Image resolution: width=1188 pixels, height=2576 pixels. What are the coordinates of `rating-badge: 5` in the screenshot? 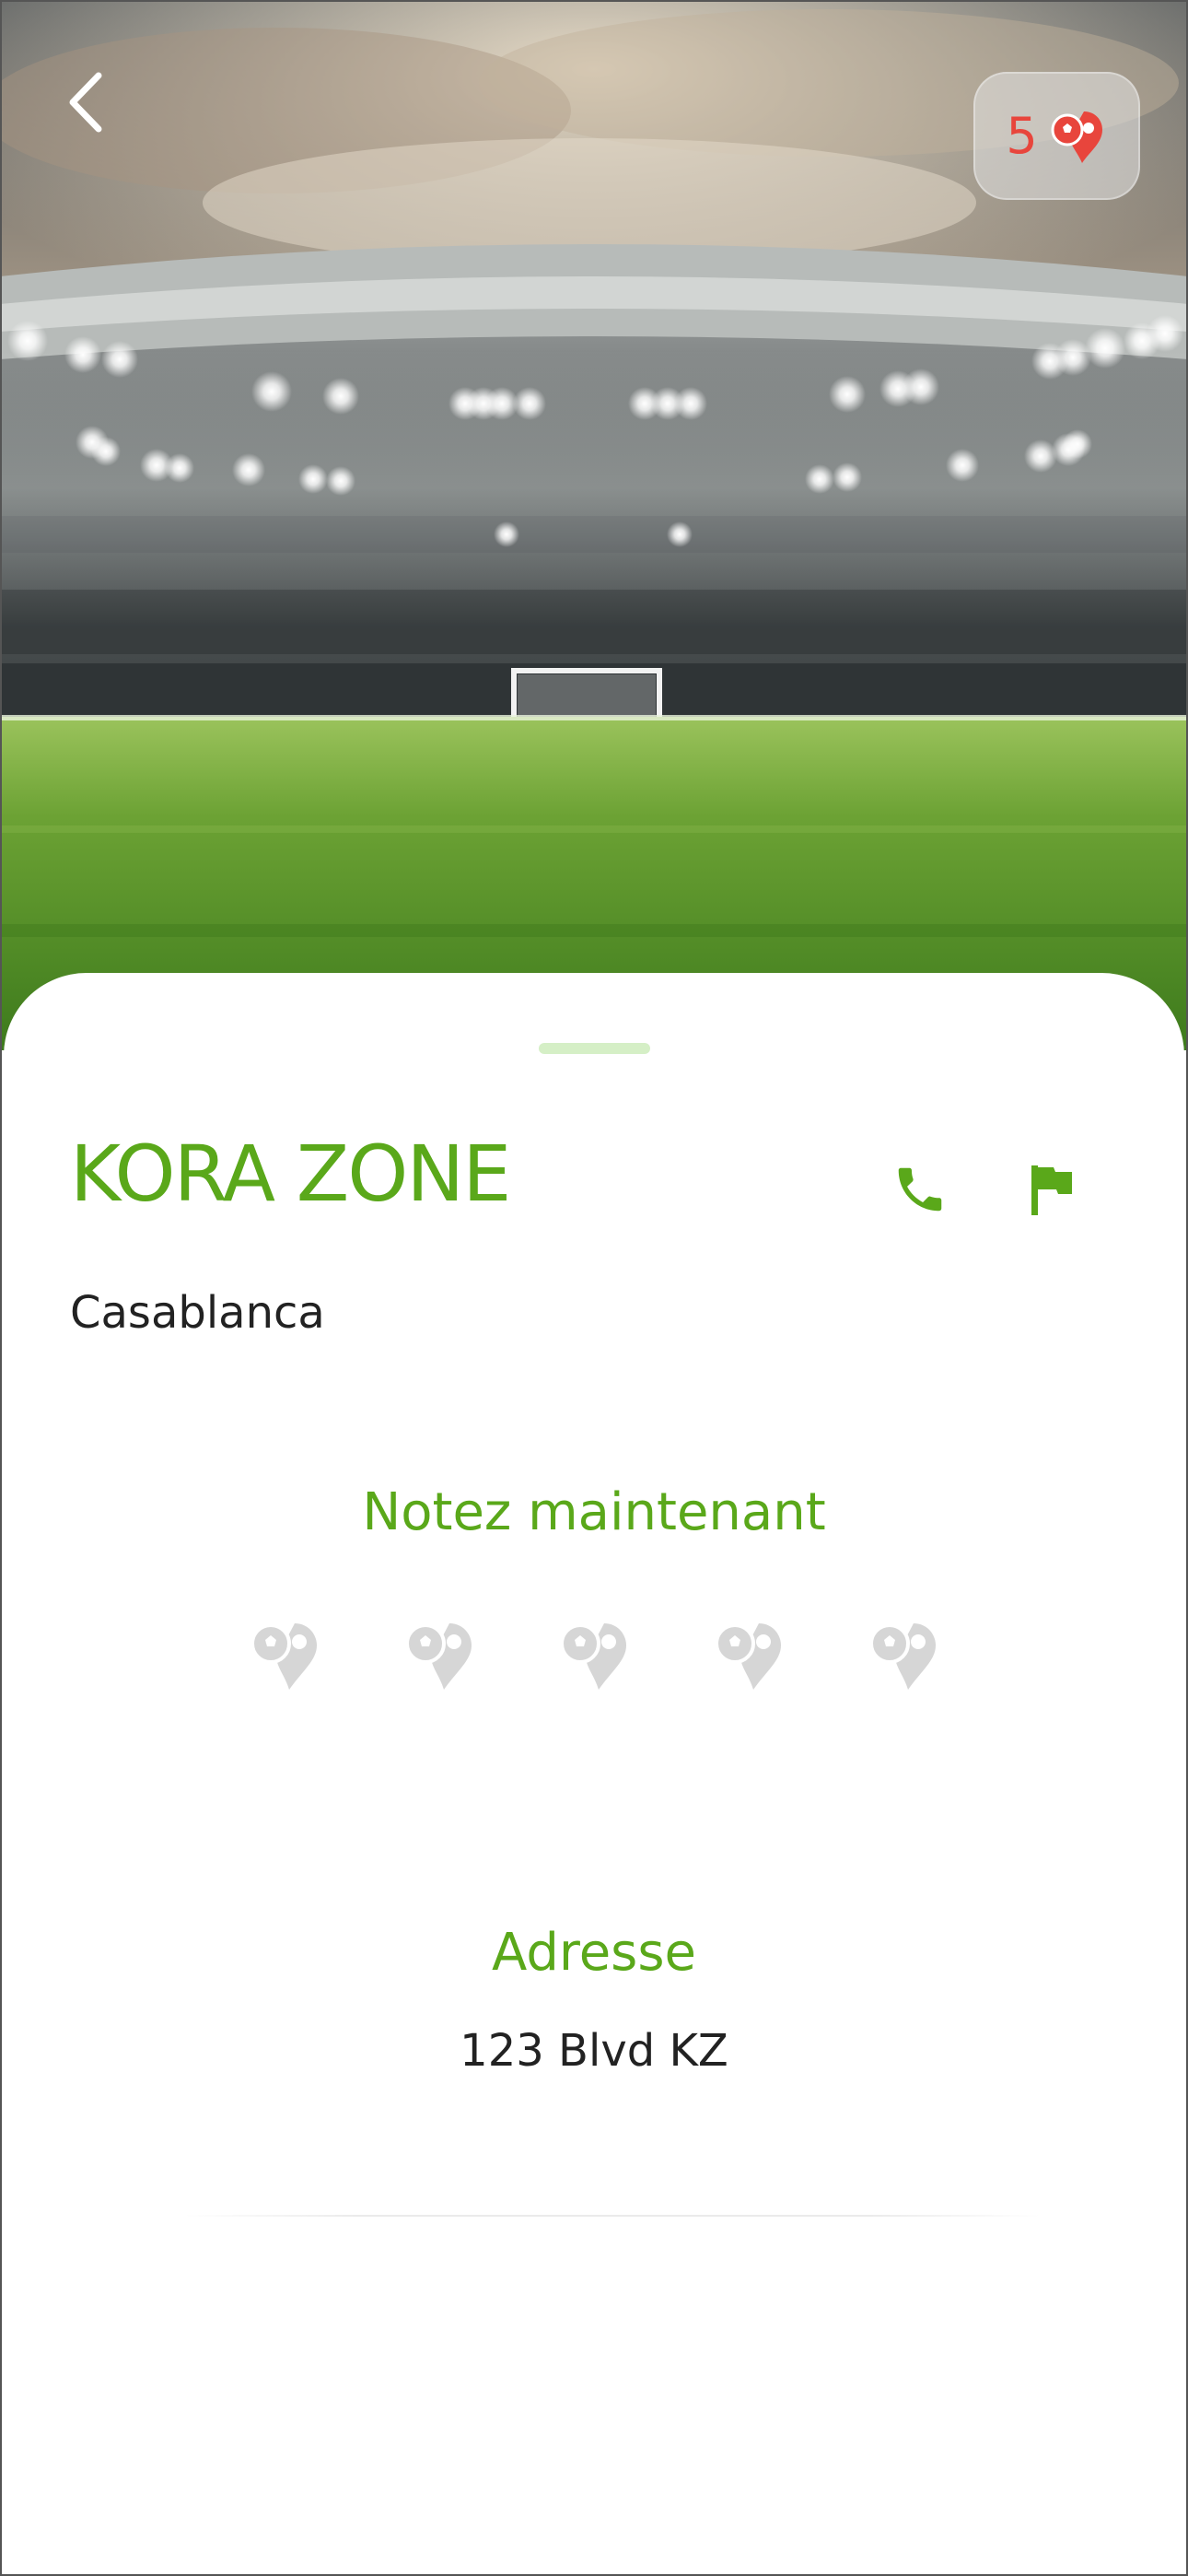 It's located at (1056, 136).